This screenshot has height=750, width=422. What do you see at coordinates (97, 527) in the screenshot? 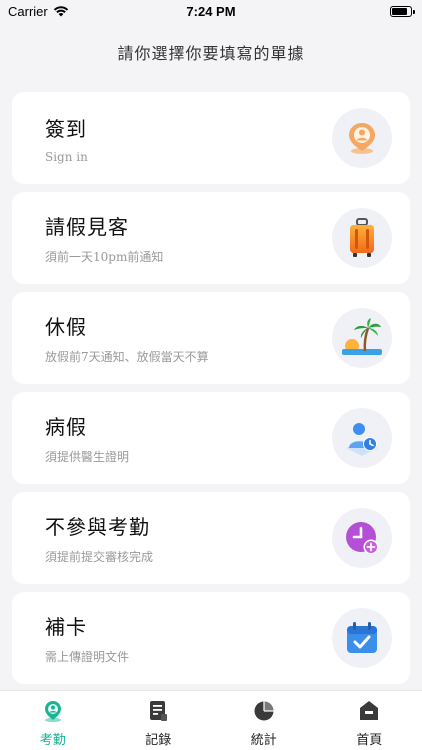
I see `card-title: 不參與考勤` at bounding box center [97, 527].